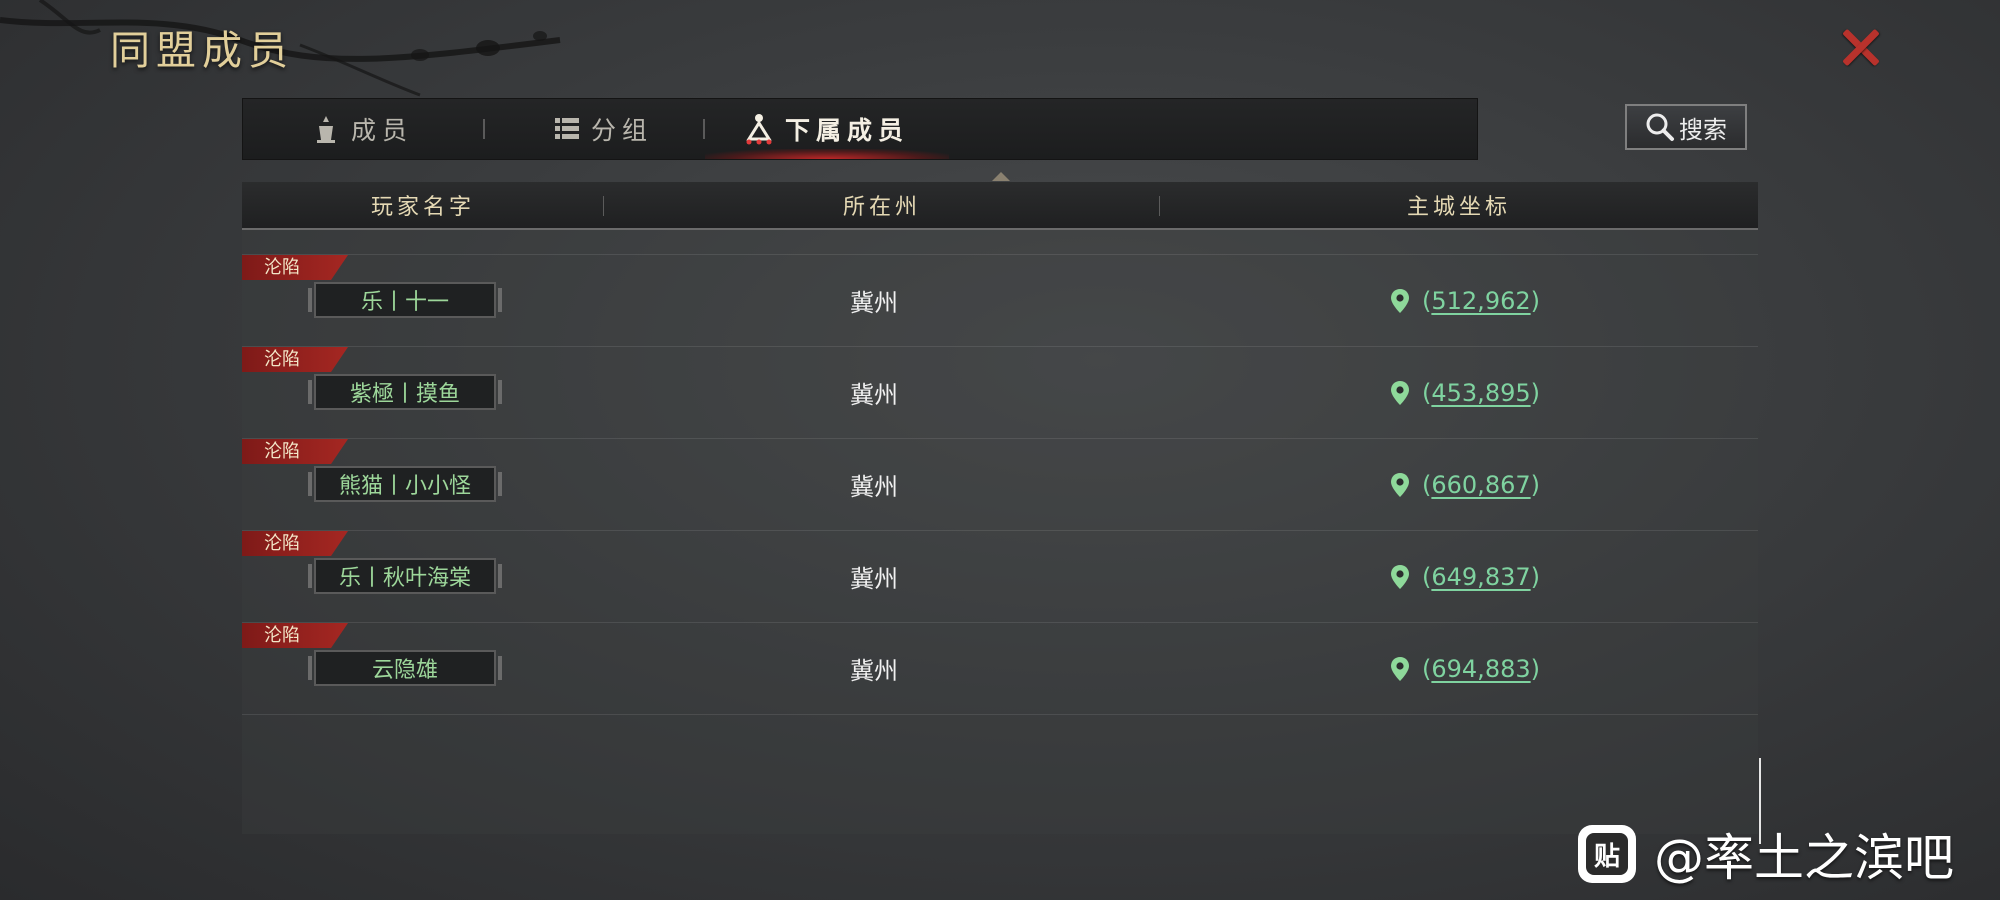 The width and height of the screenshot is (2000, 900). Describe the element at coordinates (1481, 576) in the screenshot. I see `coordinate-value: 649,837` at that location.